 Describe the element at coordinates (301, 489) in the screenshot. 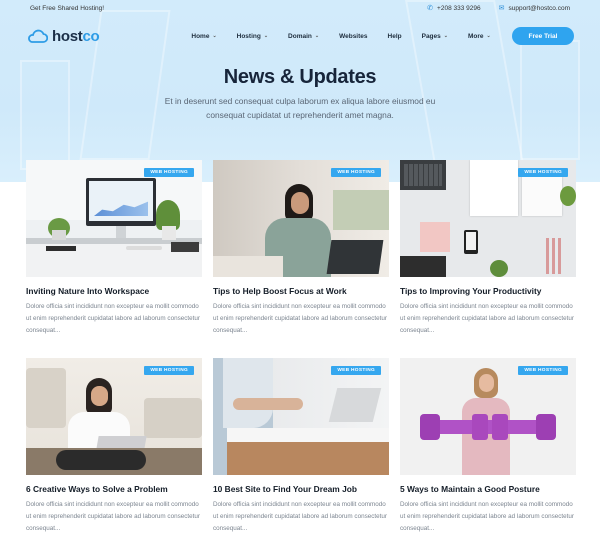

I see `post-title: 10 Best Site to Find Your Dream Job` at that location.